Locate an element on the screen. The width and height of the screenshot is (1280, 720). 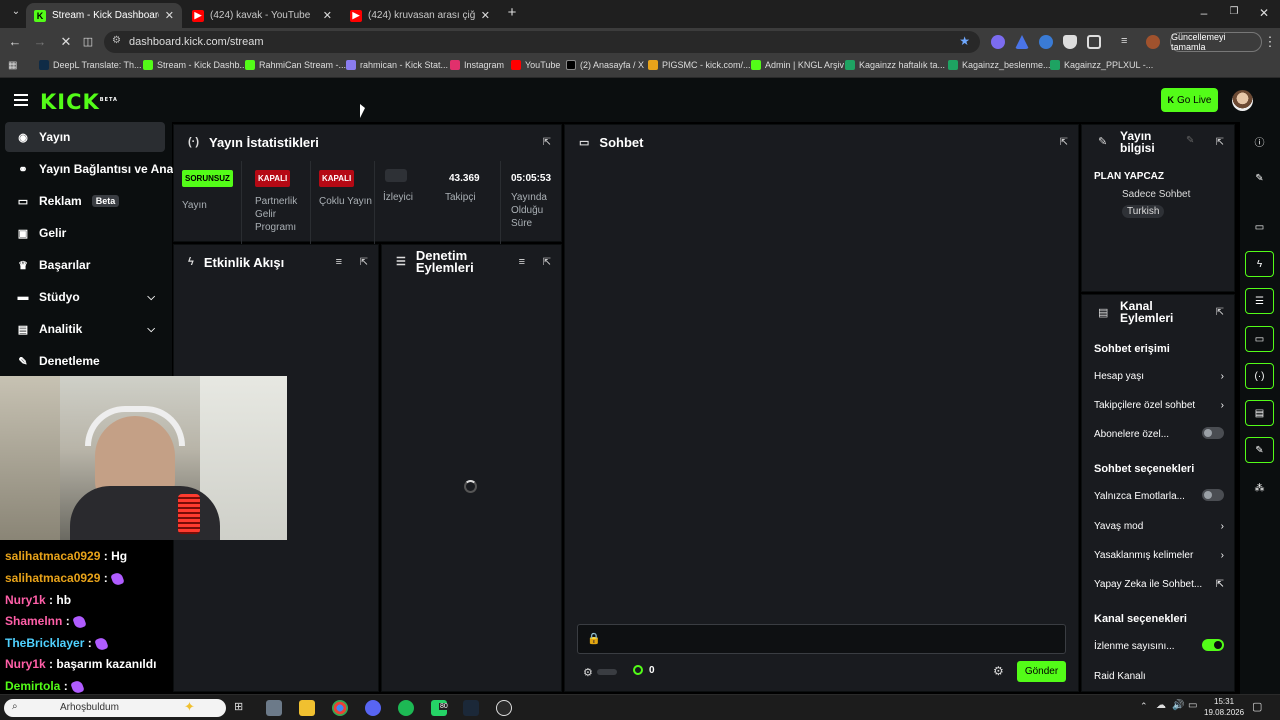
tray-app-icon: ☁ is located at coordinates (1161, 705).